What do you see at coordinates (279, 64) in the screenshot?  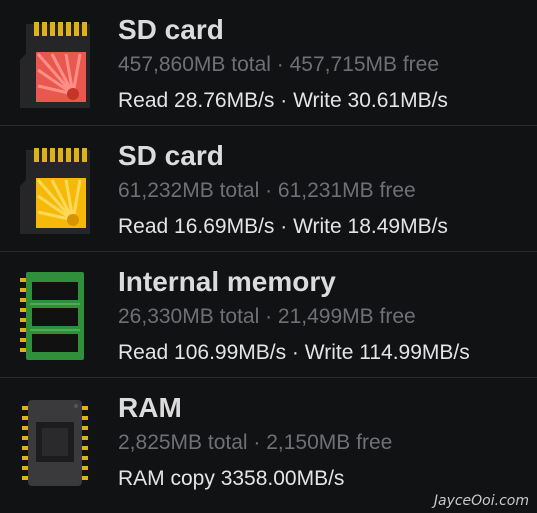 I see `storage-sizes: 457,860MB total · 457,715MB free` at bounding box center [279, 64].